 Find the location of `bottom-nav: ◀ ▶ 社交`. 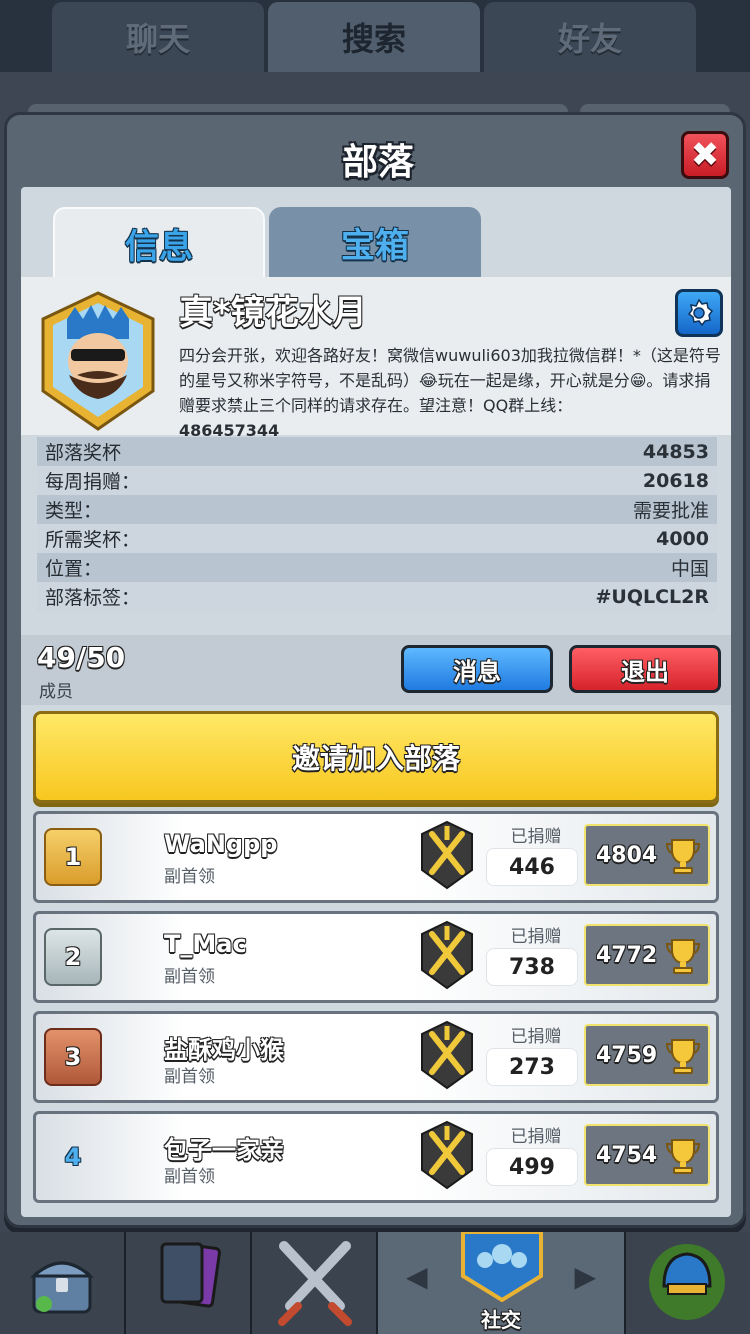

bottom-nav: ◀ ▶ 社交 is located at coordinates (375, 1283).